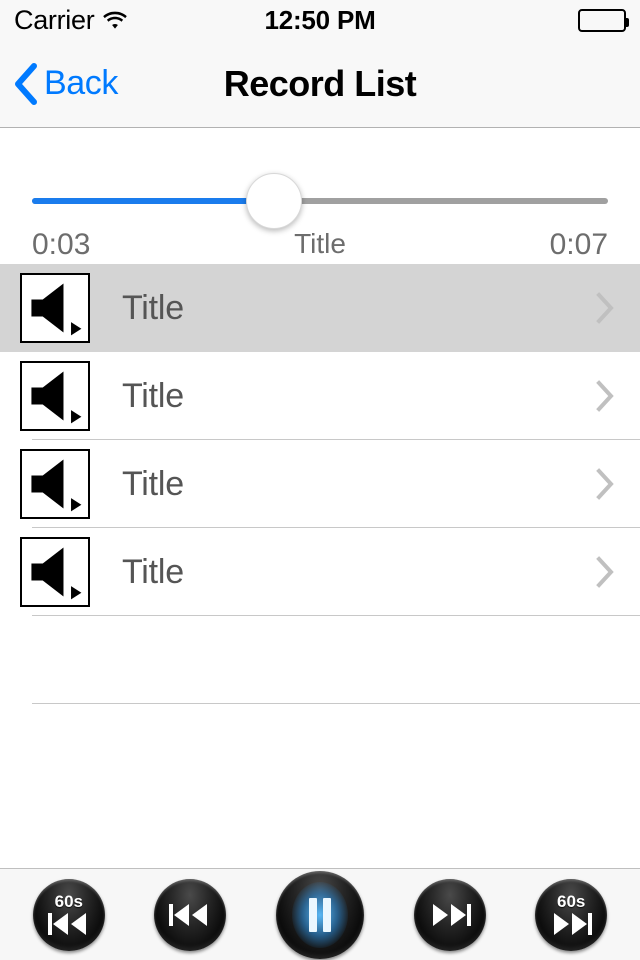 This screenshot has height=960, width=640. What do you see at coordinates (320, 196) in the screenshot?
I see `player-panel: 0:03 Title 0:07` at bounding box center [320, 196].